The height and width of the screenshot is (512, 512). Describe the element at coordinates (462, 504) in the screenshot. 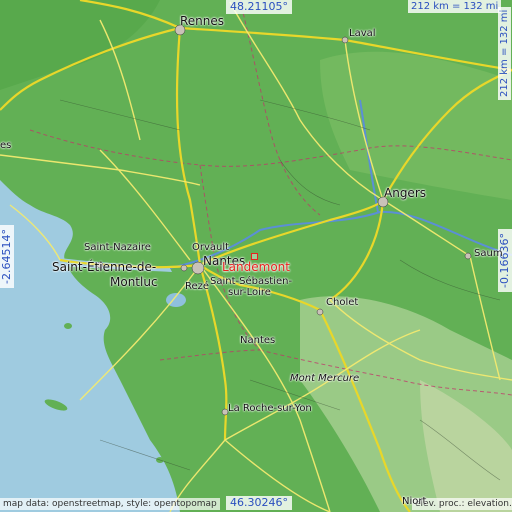

I see `attribution-right: elev. proc.: elevation.city` at that location.